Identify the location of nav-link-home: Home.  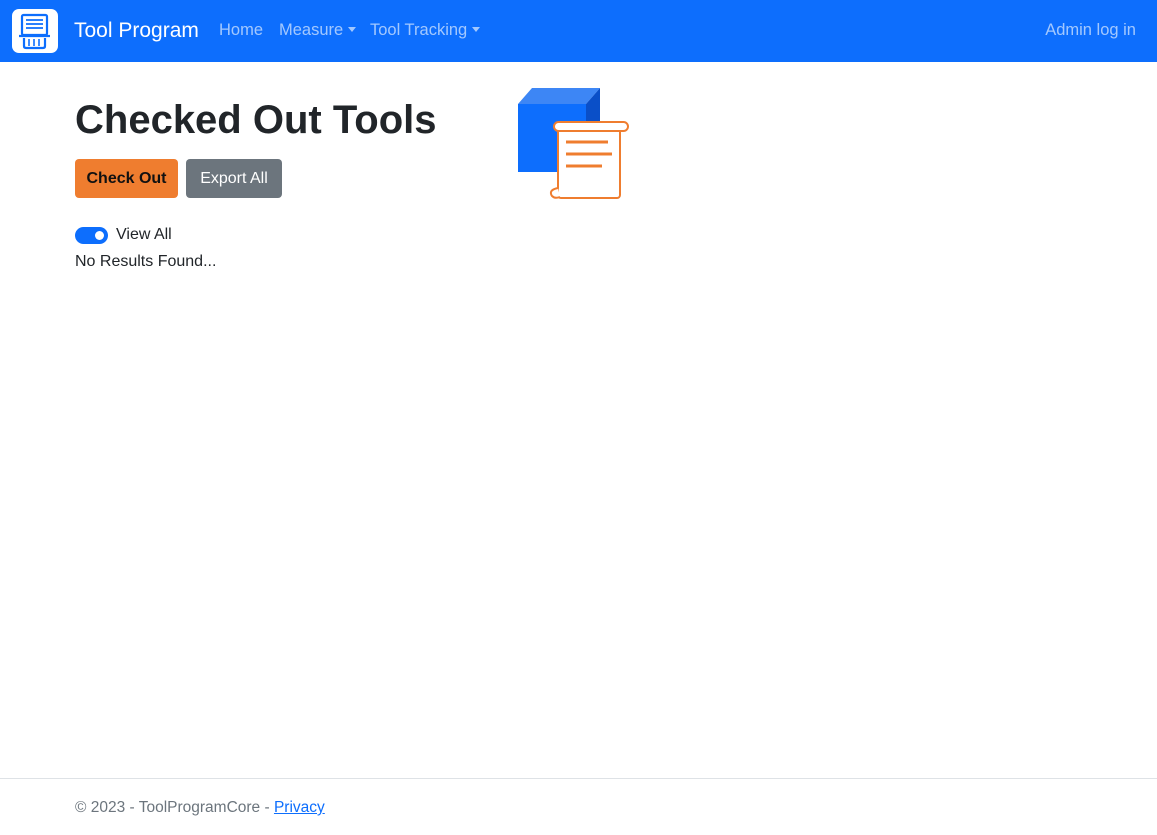
(241, 30).